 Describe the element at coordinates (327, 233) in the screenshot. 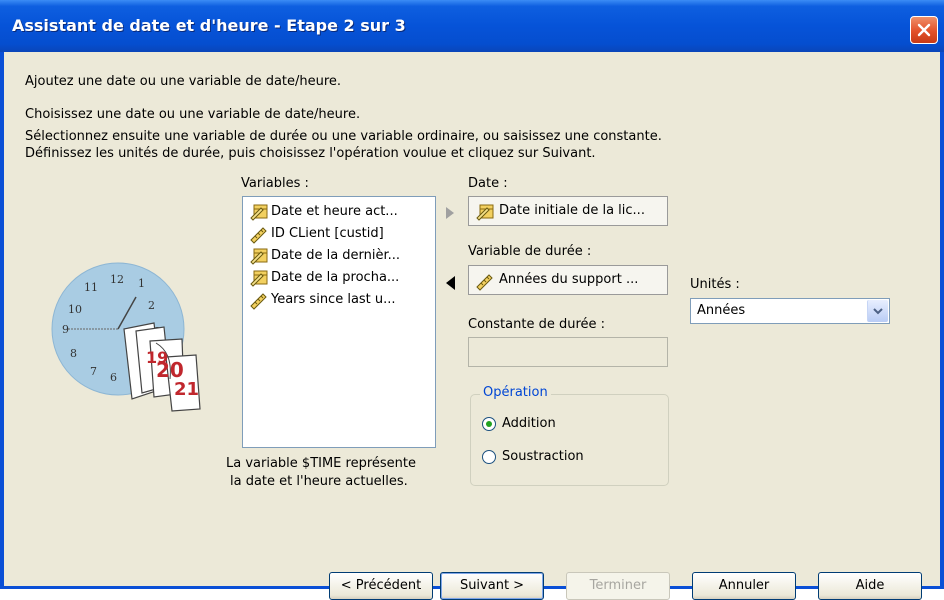

I see `list-item-label: ID CLient [custid]` at that location.